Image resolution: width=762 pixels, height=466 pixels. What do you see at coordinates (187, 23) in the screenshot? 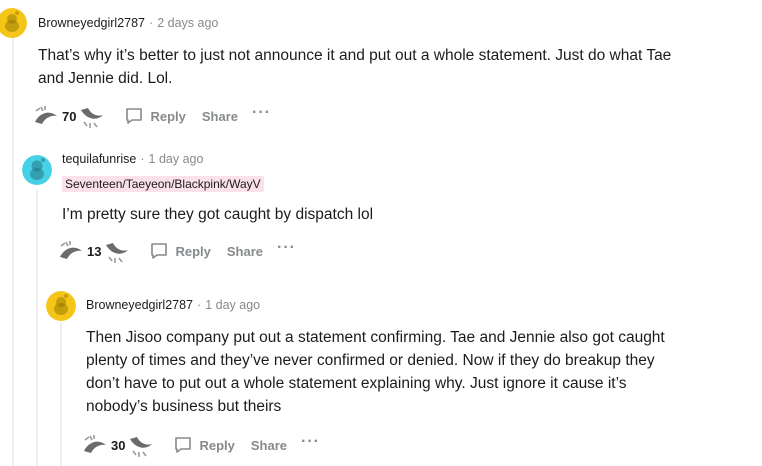
I see `timestamp: 2 days ago` at bounding box center [187, 23].